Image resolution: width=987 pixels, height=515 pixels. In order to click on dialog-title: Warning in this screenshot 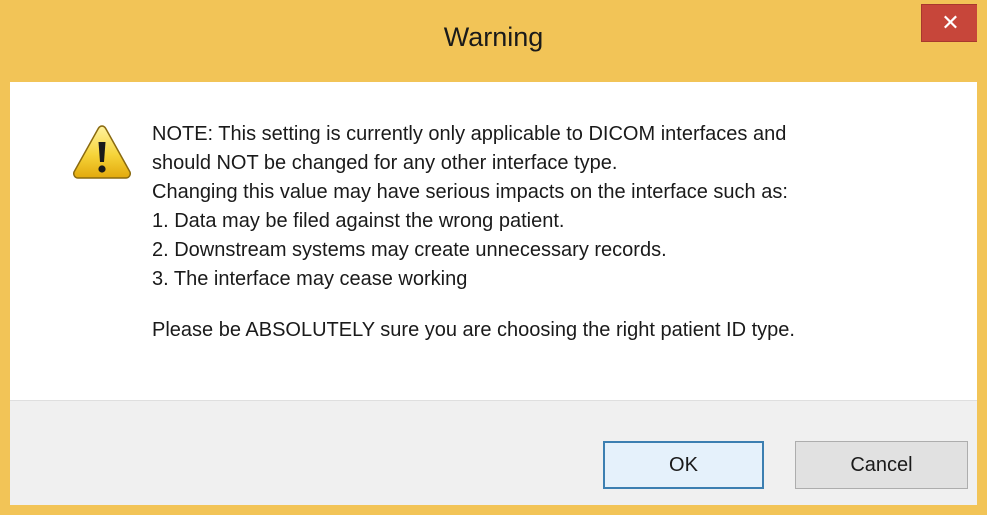, I will do `click(493, 37)`.